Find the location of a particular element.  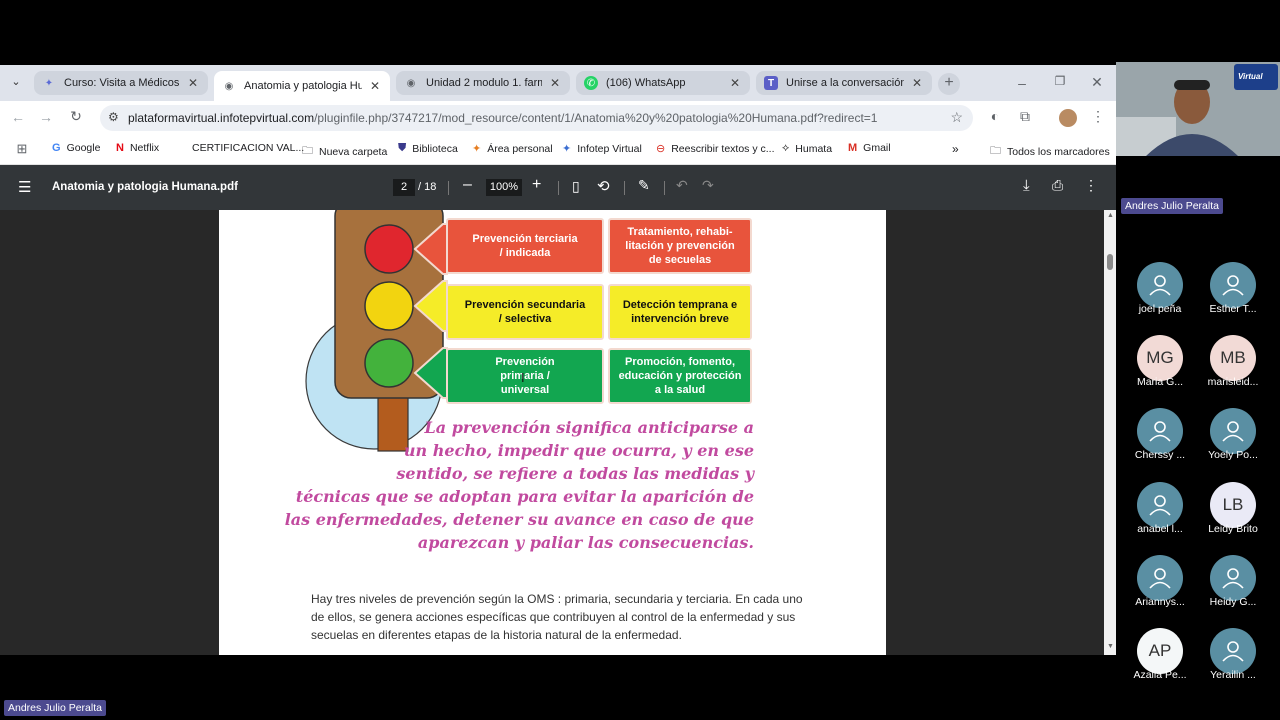

bookmark-netflix: N Netflix is located at coordinates (137, 148).